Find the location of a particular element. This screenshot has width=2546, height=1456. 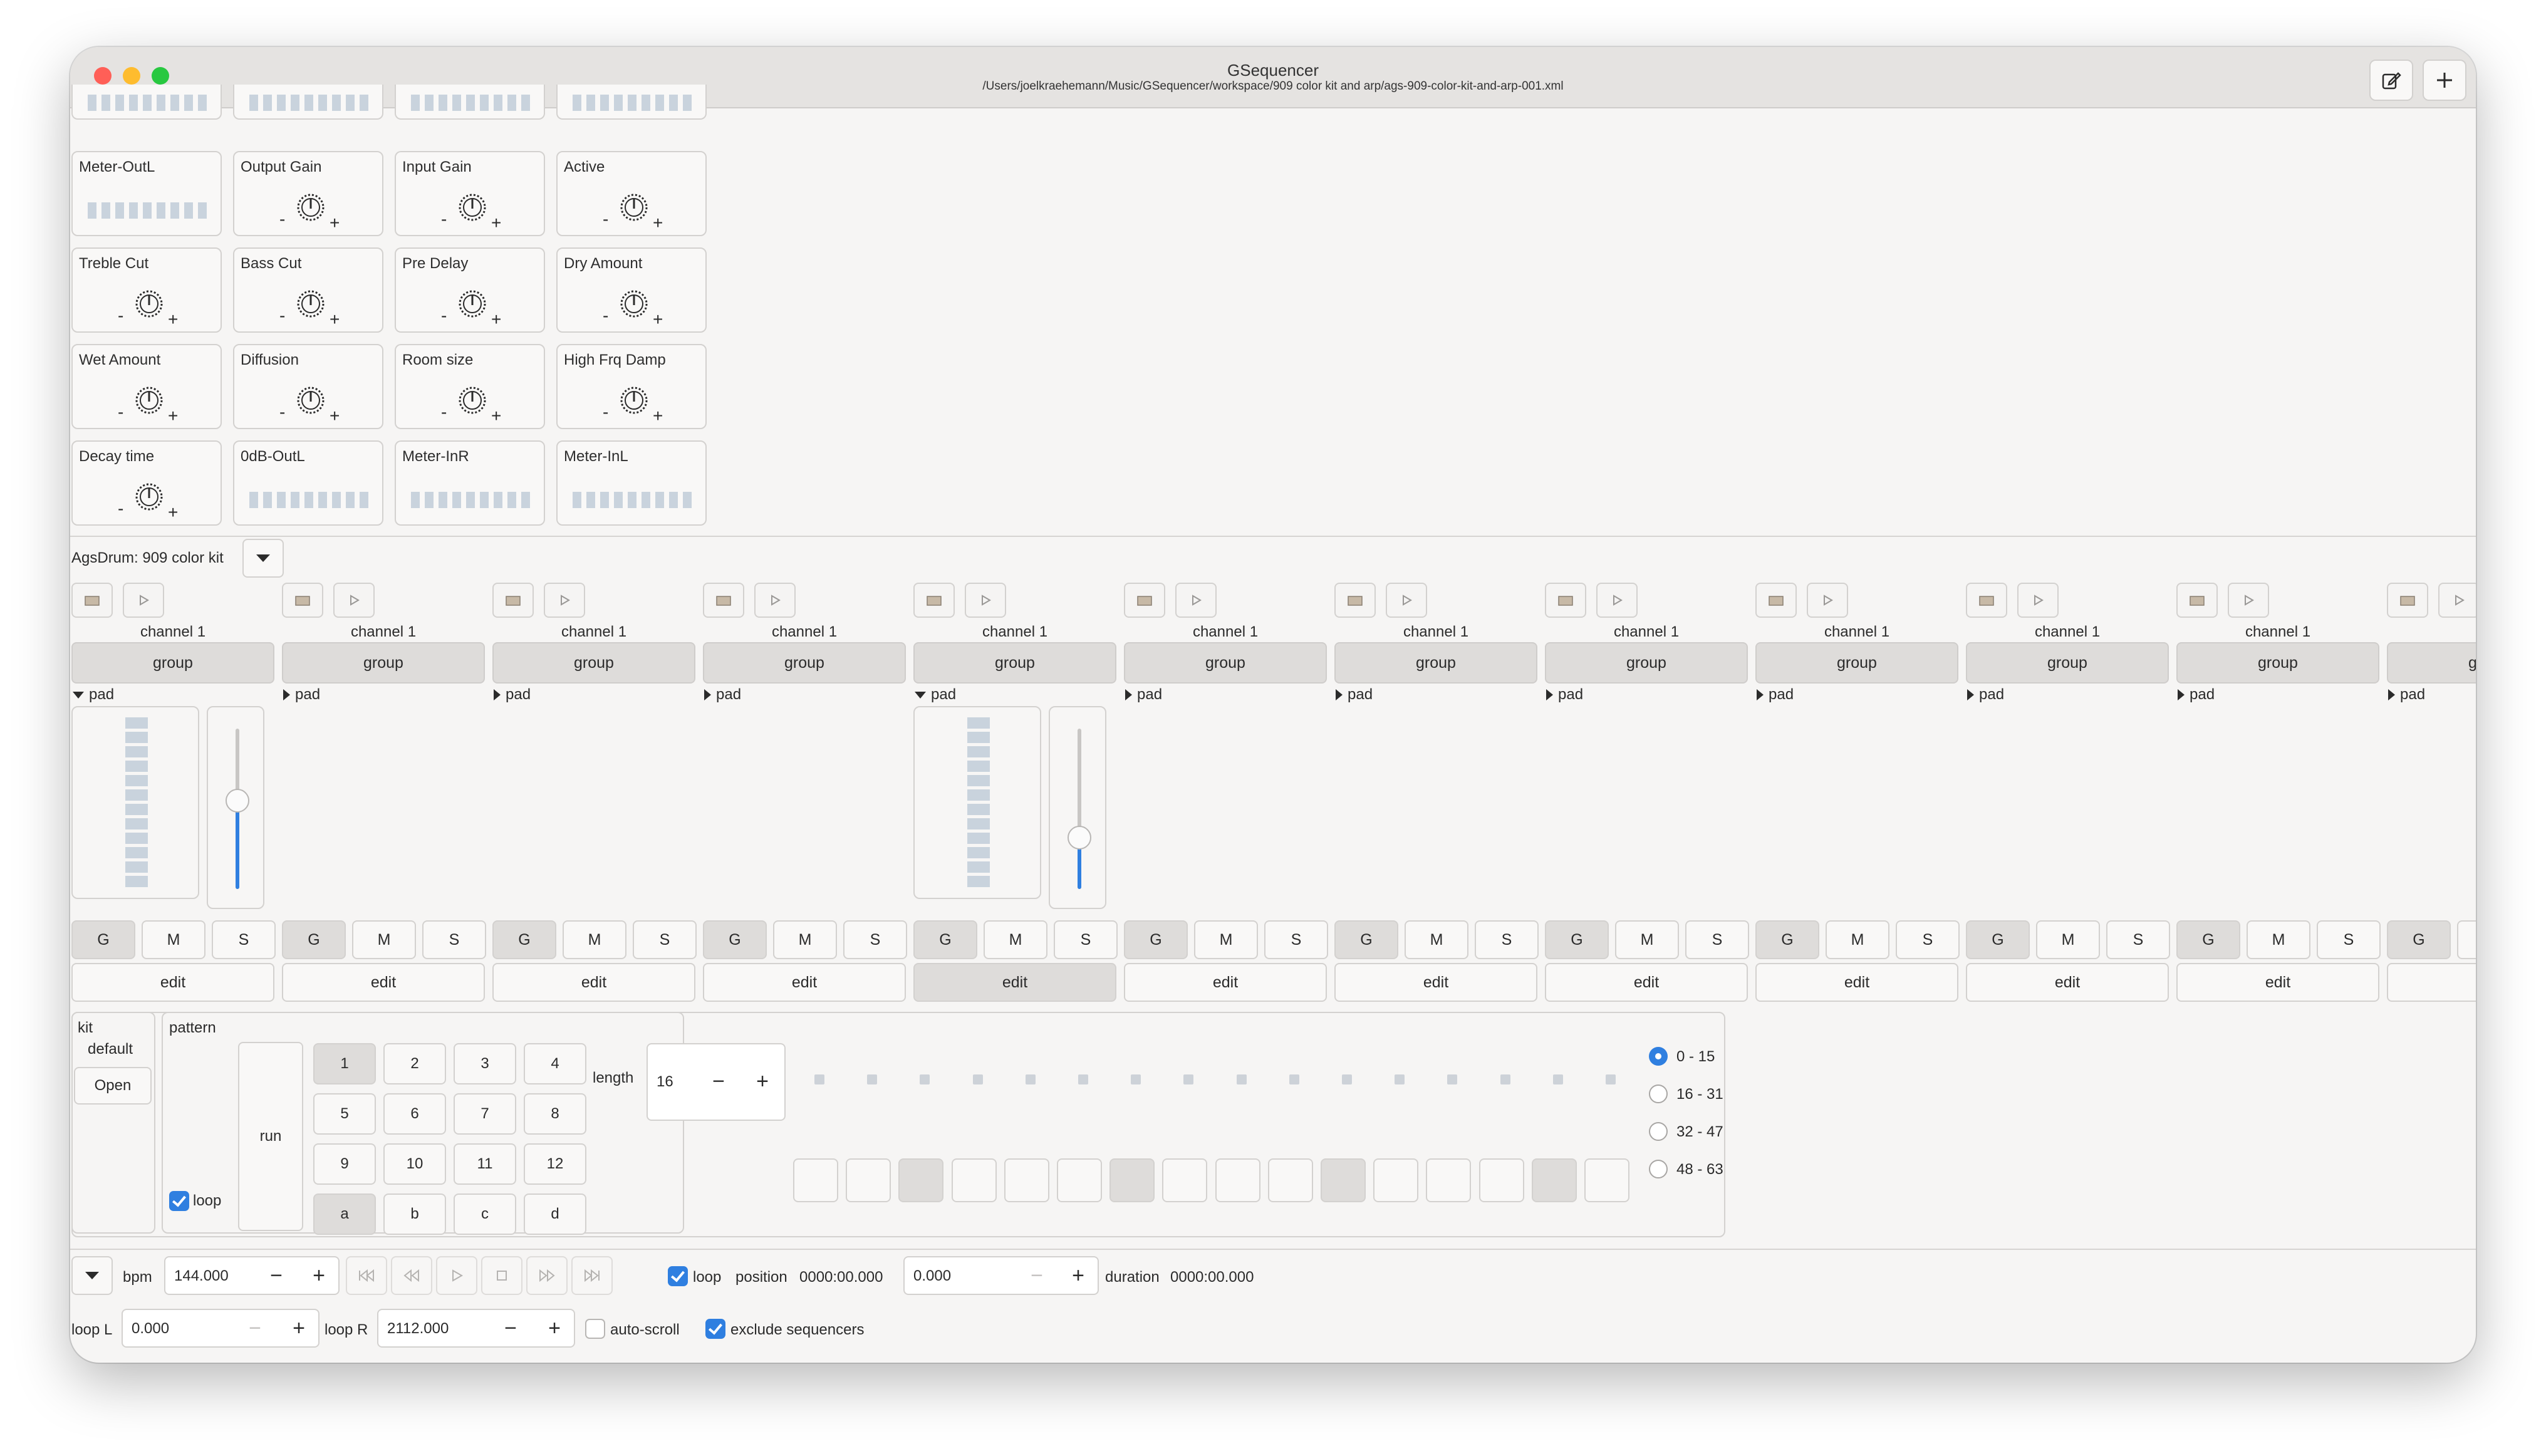

pattern-button: b is located at coordinates (414, 1214).